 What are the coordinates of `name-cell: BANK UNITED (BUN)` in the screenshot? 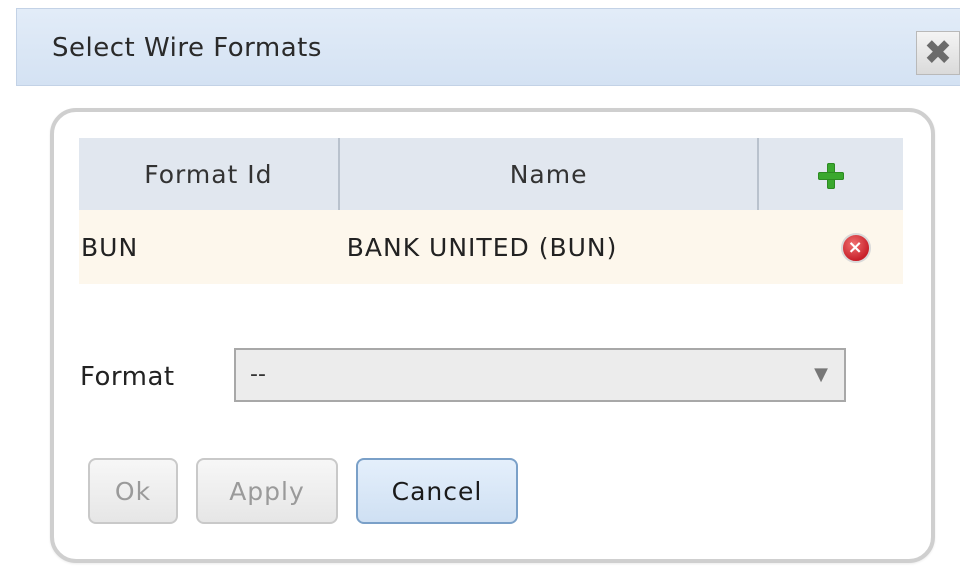 It's located at (548, 247).